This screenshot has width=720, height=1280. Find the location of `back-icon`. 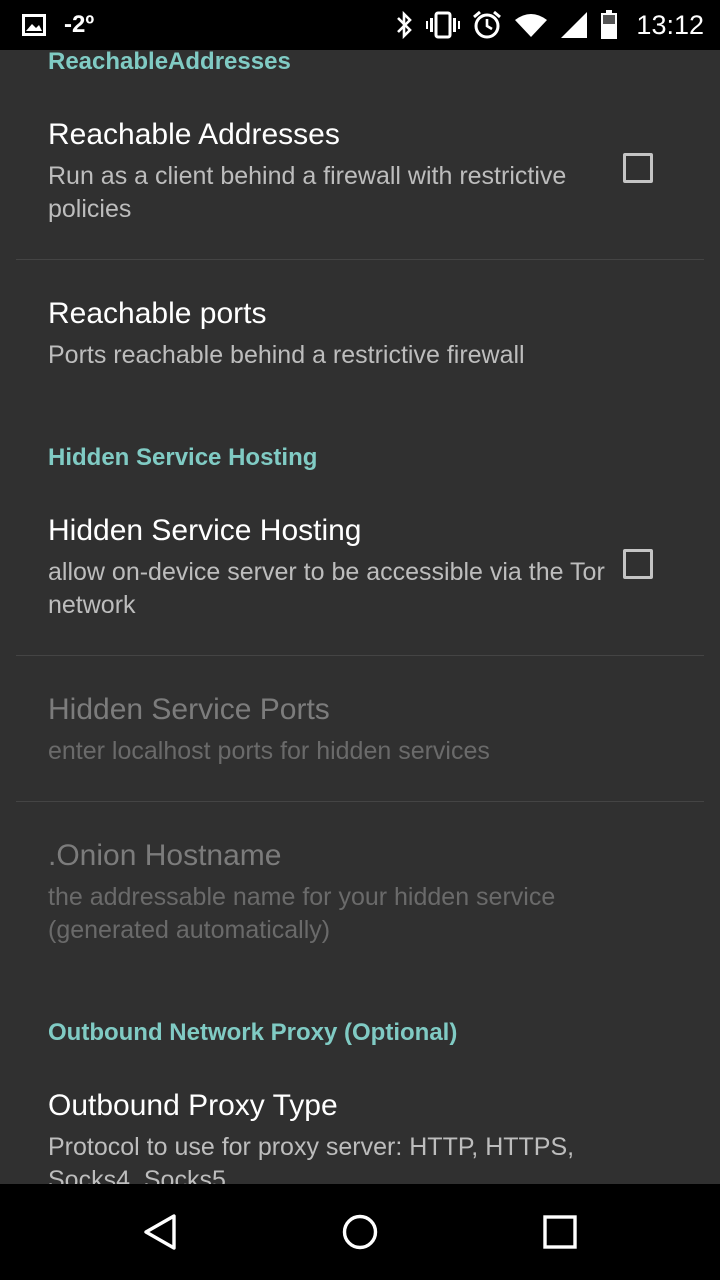

back-icon is located at coordinates (160, 1232).